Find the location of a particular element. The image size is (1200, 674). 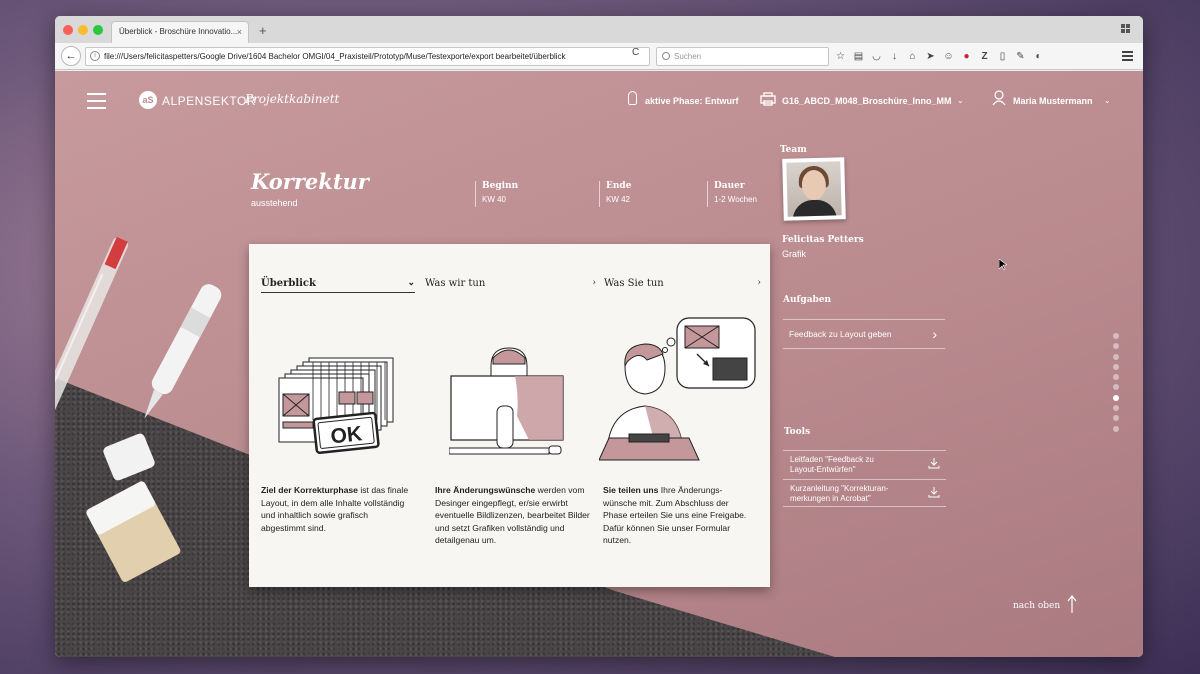

tasks-label: Aufgaben is located at coordinates (807, 300).